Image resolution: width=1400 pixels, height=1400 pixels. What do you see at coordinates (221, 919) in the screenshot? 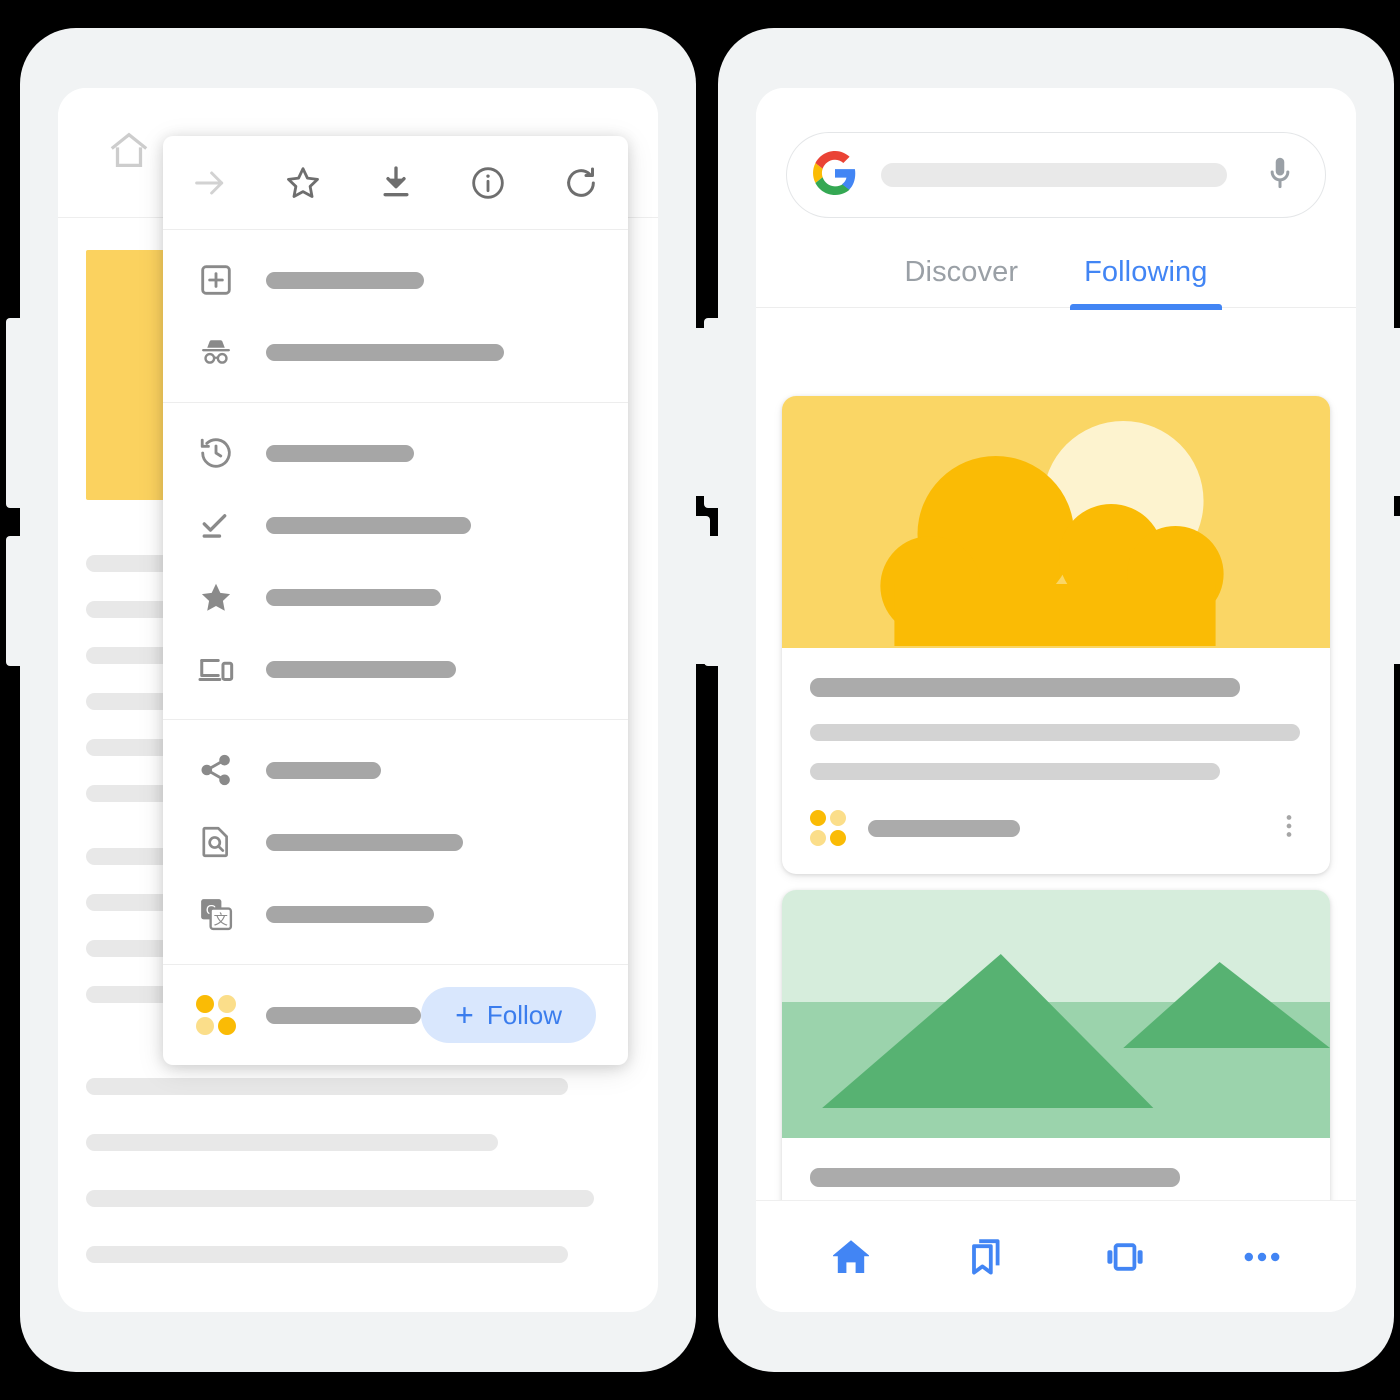
I see `svg-text: 文` at bounding box center [221, 919].